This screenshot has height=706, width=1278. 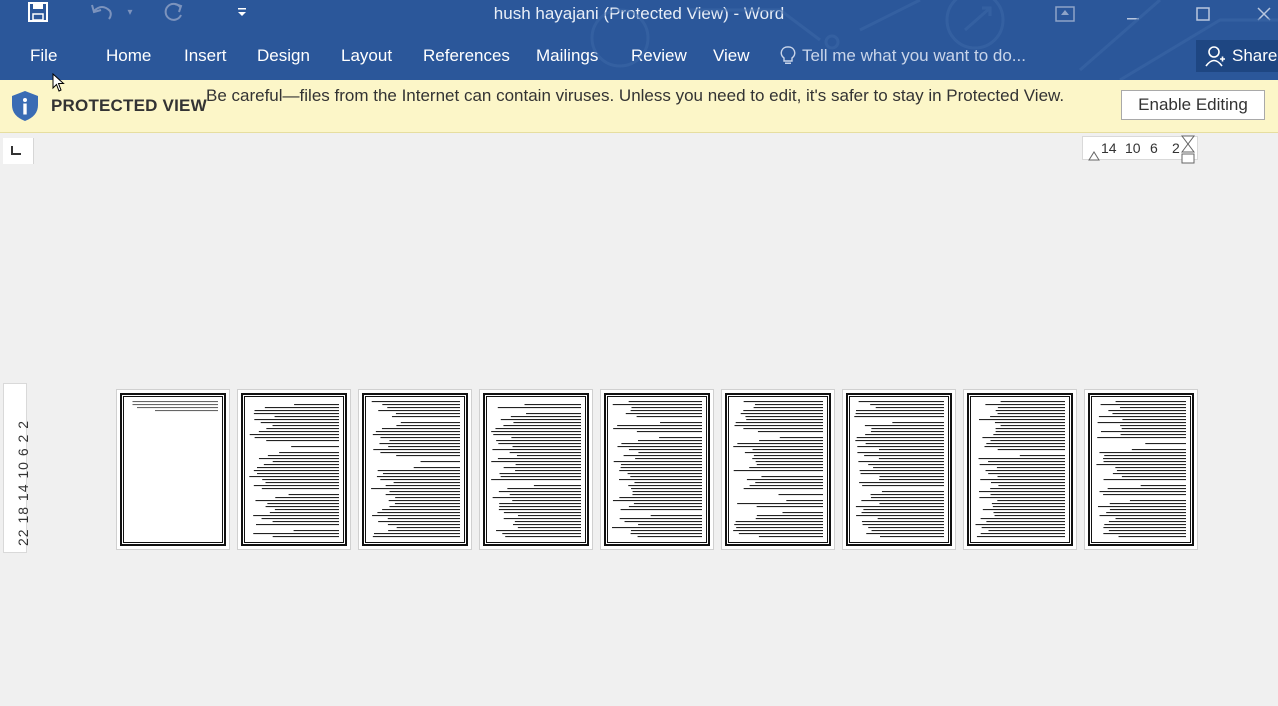 What do you see at coordinates (466, 56) in the screenshot?
I see `tab-references: References` at bounding box center [466, 56].